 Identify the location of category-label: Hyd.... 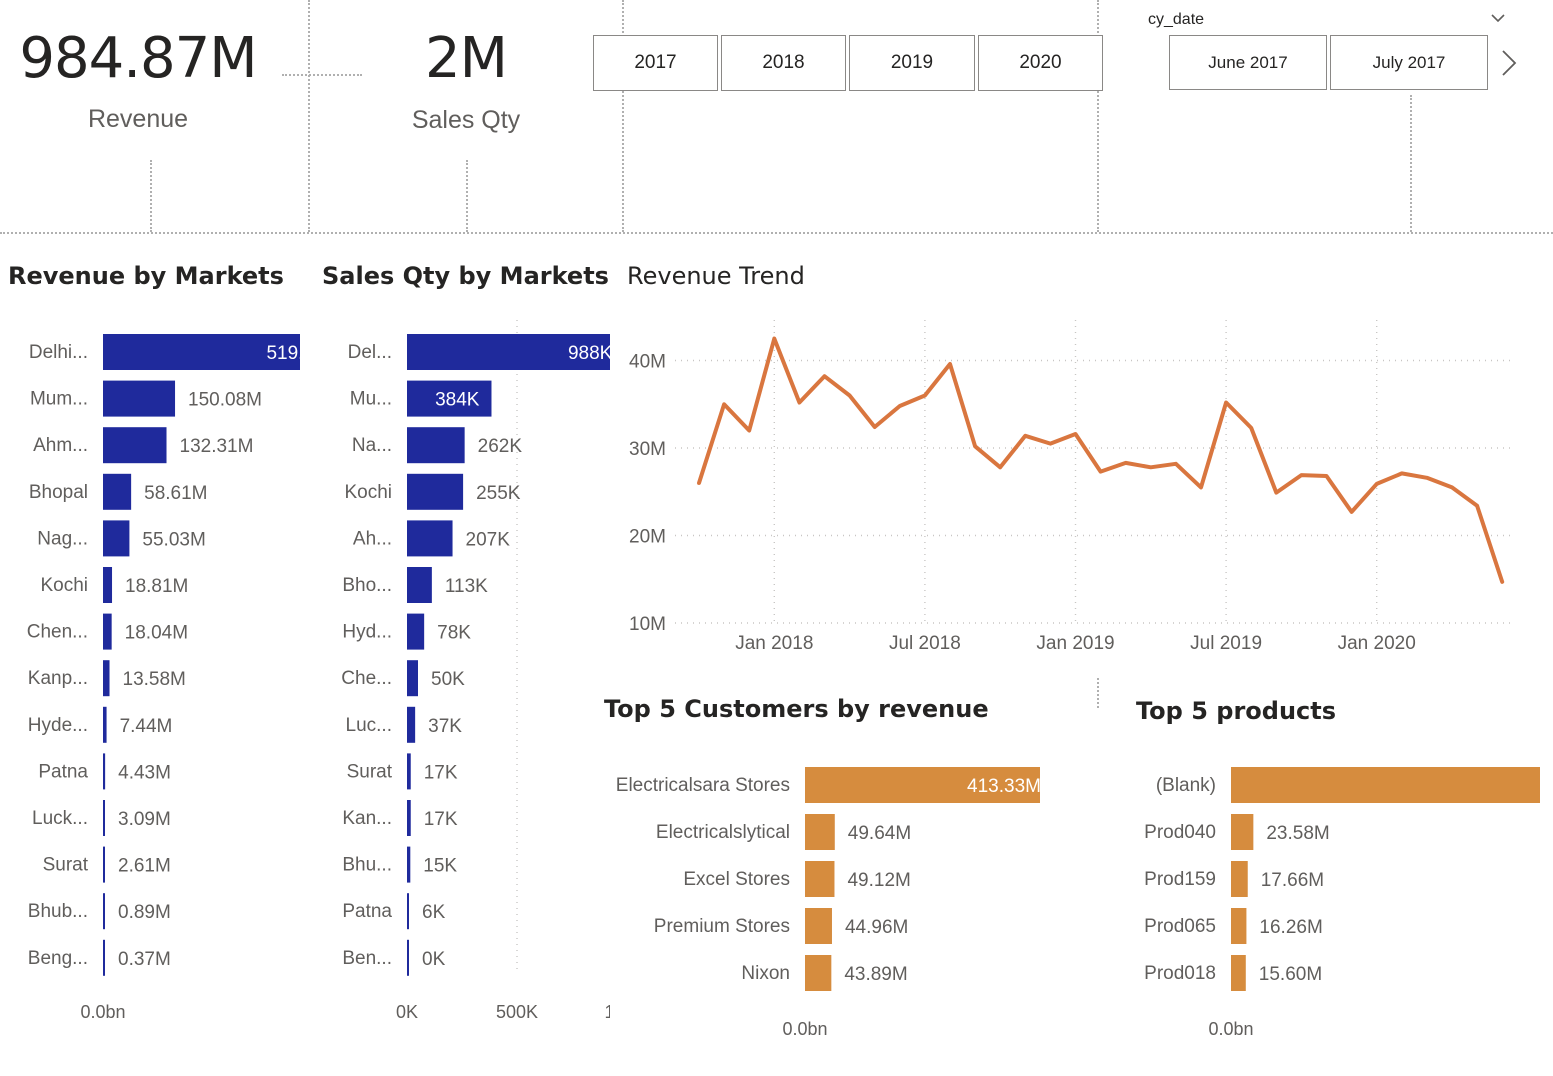
(367, 632).